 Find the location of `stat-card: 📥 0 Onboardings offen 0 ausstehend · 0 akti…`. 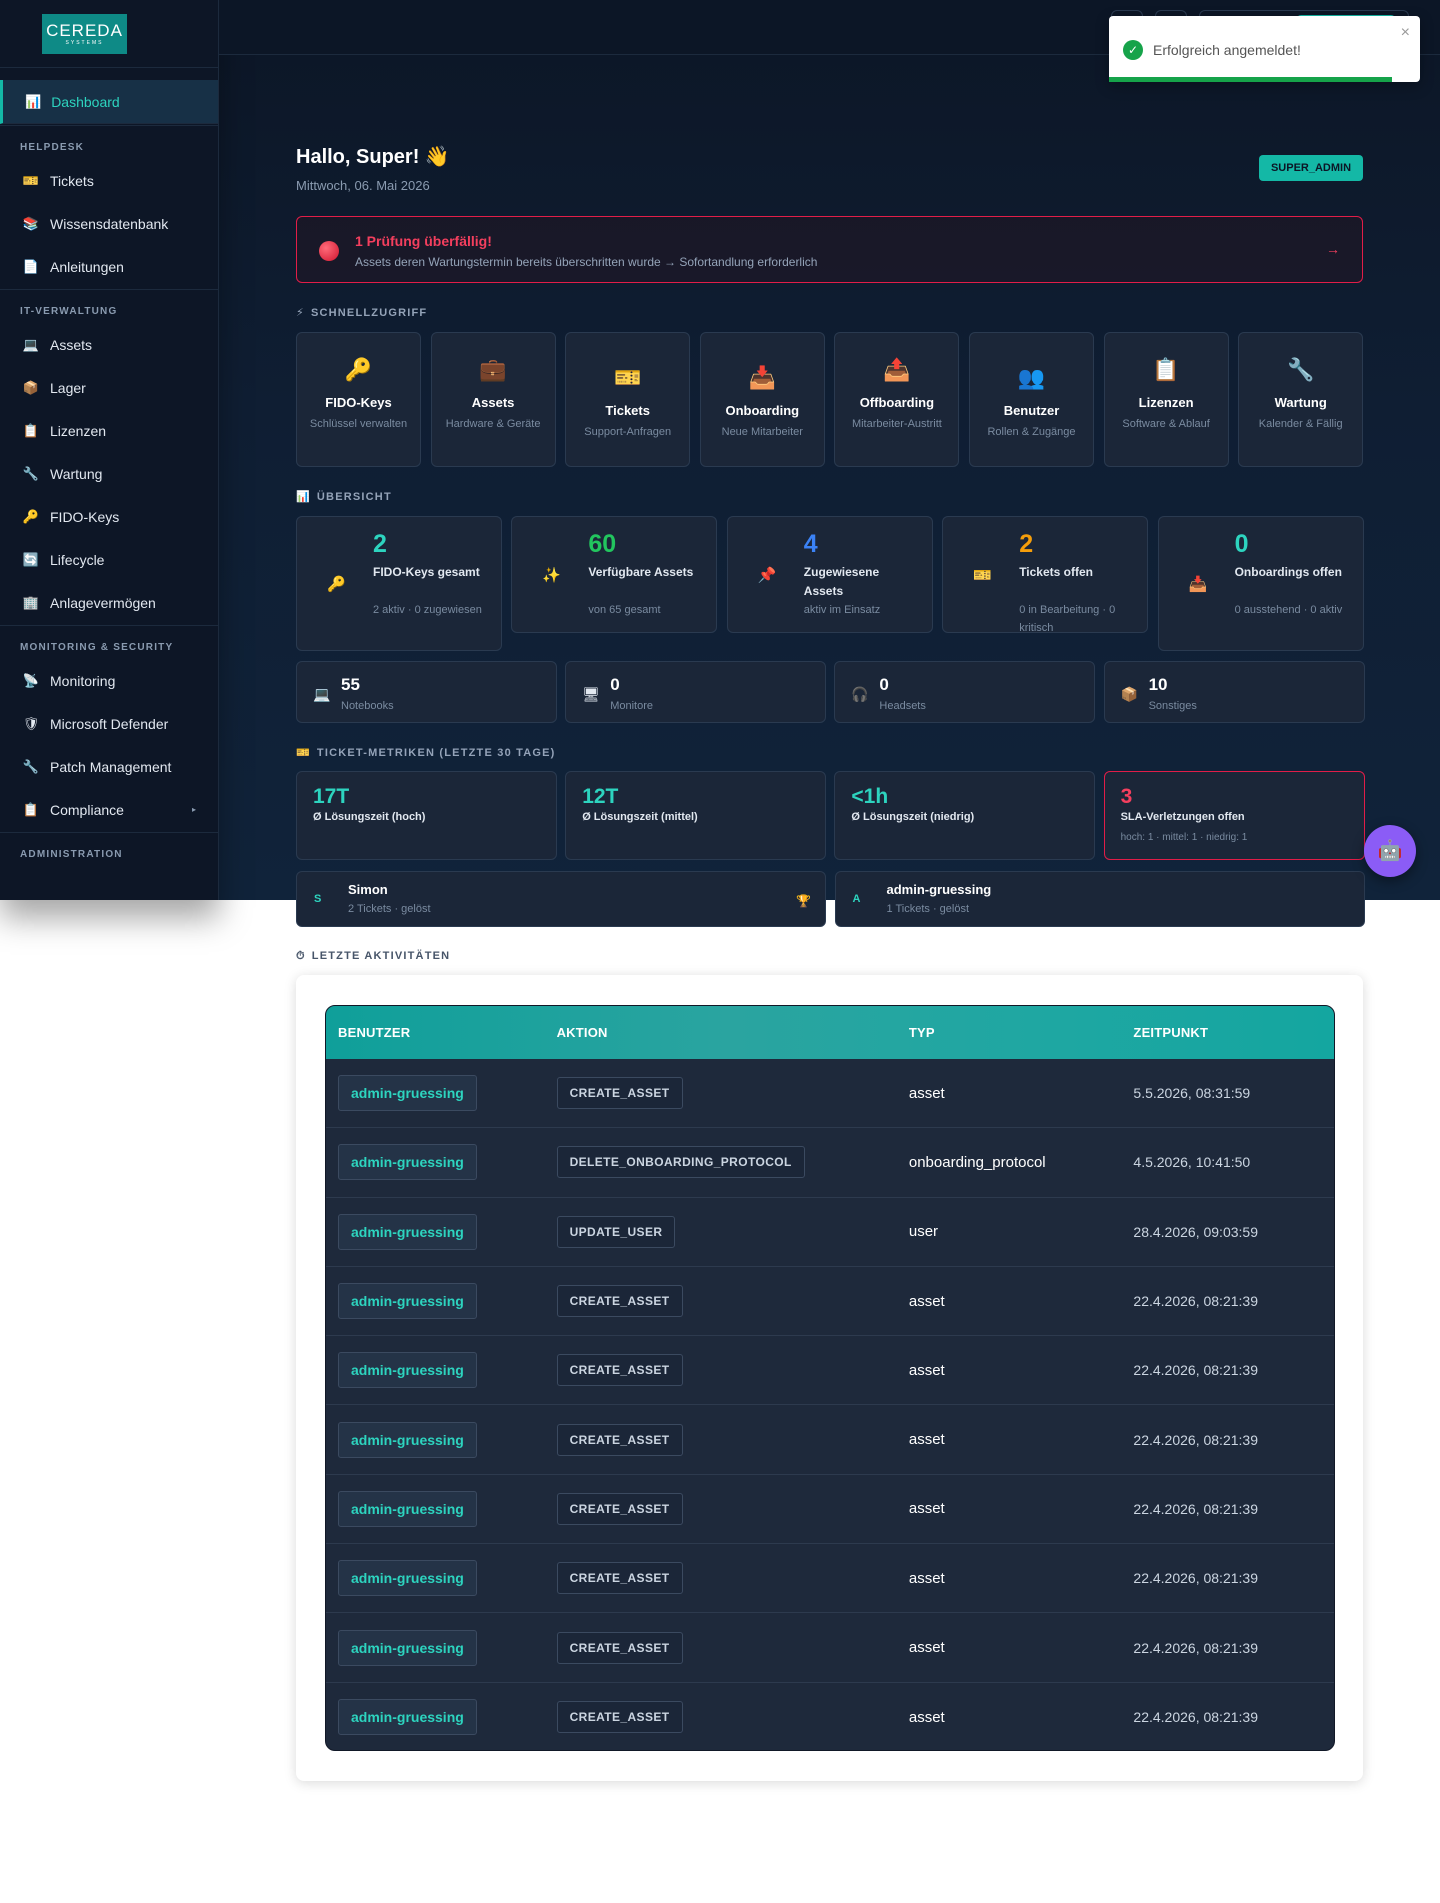

stat-card: 📥 0 Onboardings offen 0 ausstehend · 0 akti… is located at coordinates (1260, 583).